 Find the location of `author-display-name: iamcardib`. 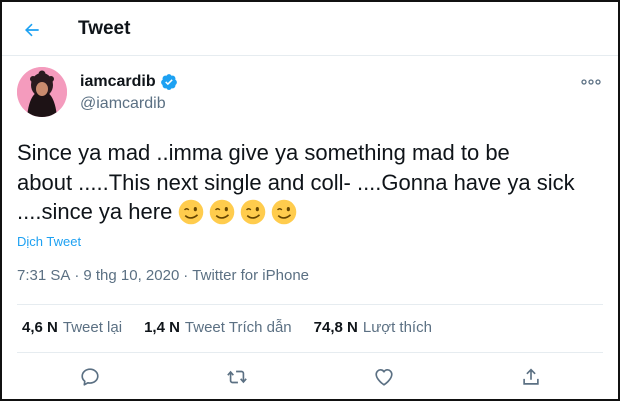

author-display-name: iamcardib is located at coordinates (118, 82).